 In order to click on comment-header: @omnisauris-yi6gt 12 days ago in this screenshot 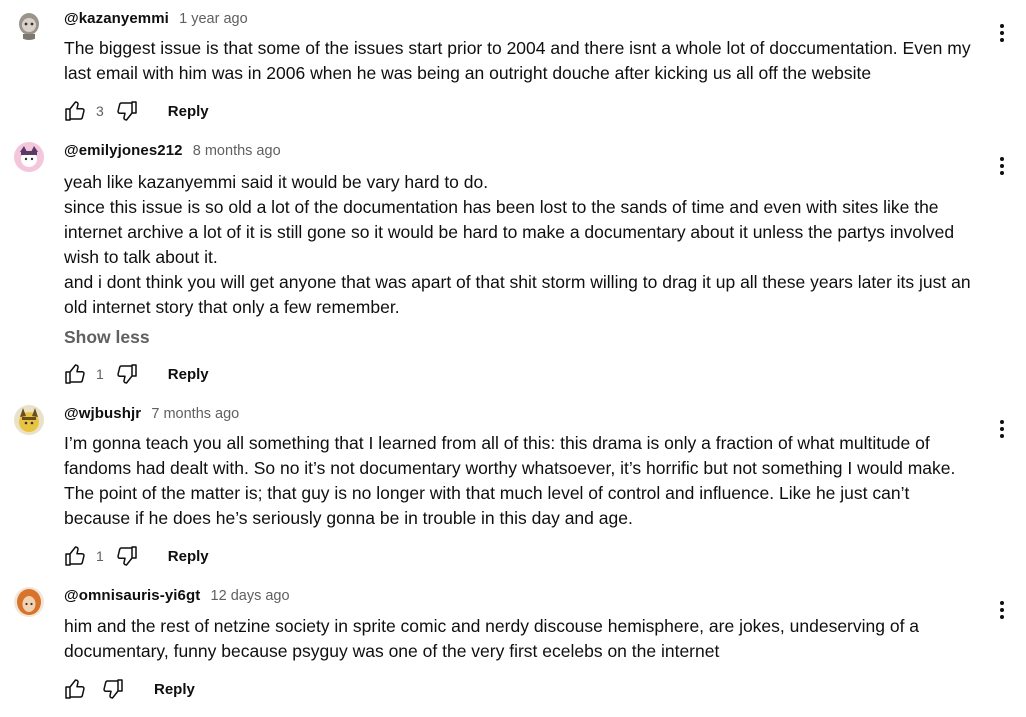, I will do `click(177, 596)`.